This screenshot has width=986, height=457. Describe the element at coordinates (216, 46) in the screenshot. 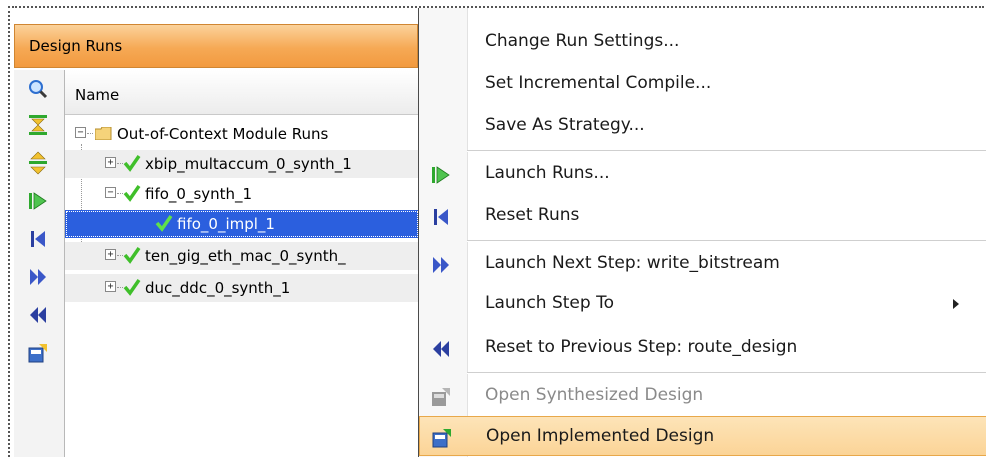

I see `design-runs-header: Design Runs` at that location.